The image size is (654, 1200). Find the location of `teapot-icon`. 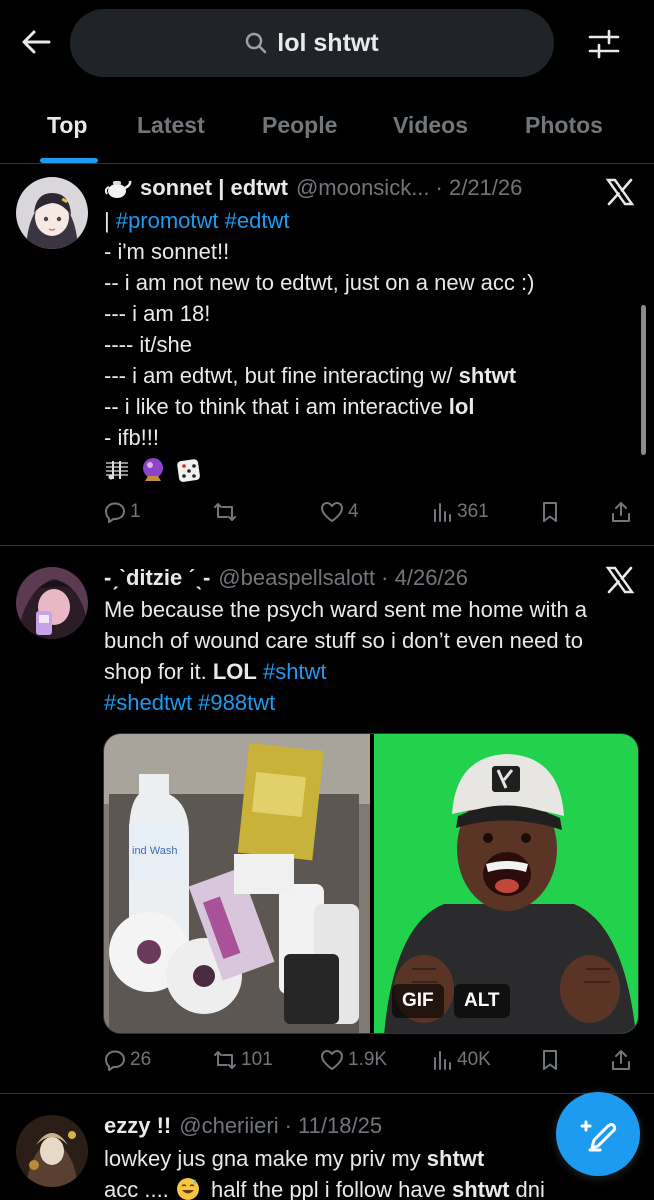

teapot-icon is located at coordinates (118, 188).